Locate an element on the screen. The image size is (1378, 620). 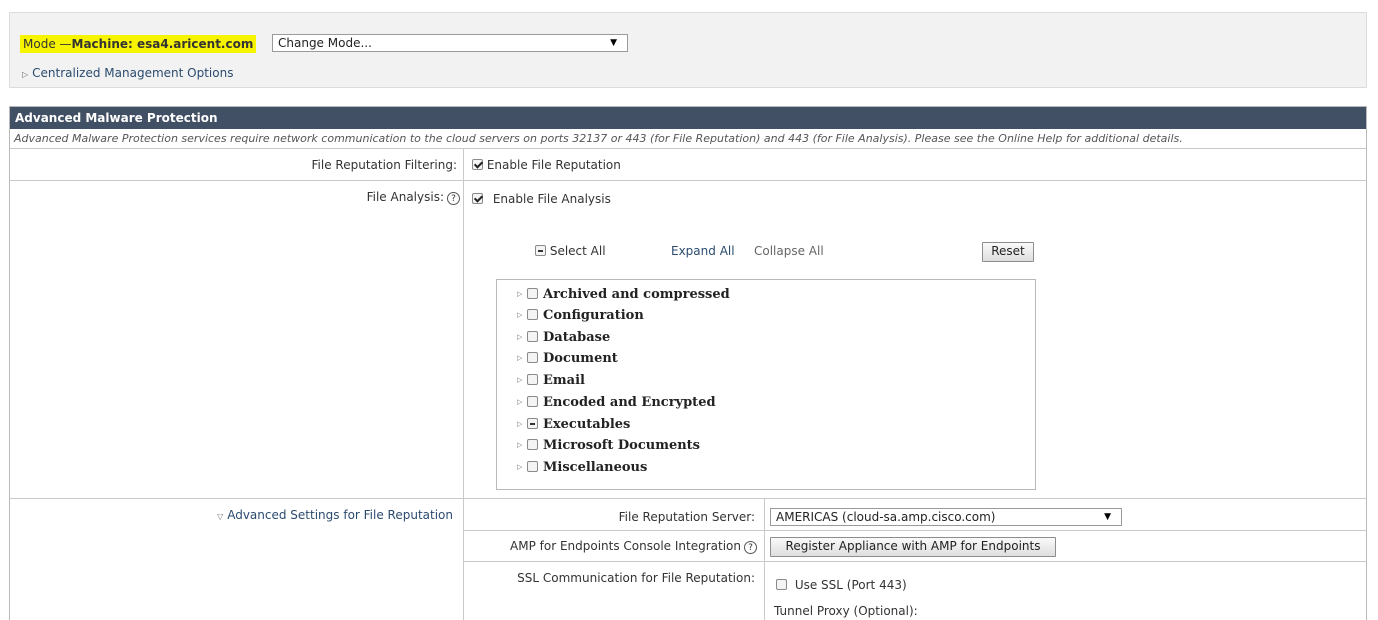
use-ssl: Use SSL (Port 443) is located at coordinates (841, 585).